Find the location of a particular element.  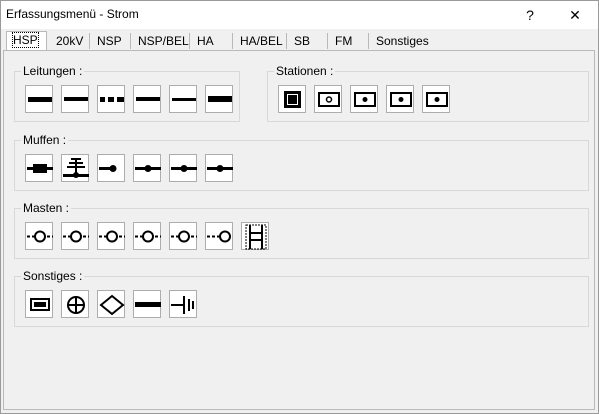

group-label-leitungen: Leitungen : is located at coordinates (53, 71).